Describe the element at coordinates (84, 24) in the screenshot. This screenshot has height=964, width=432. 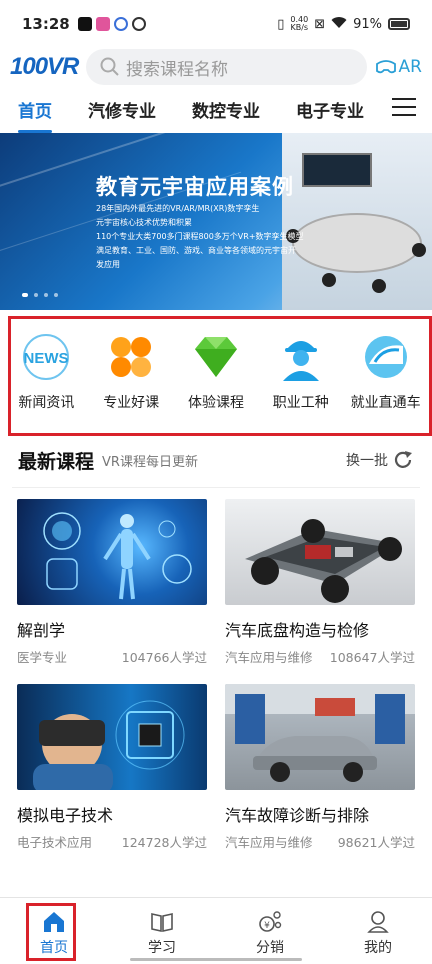
I see `tiktok-notification-icon` at that location.